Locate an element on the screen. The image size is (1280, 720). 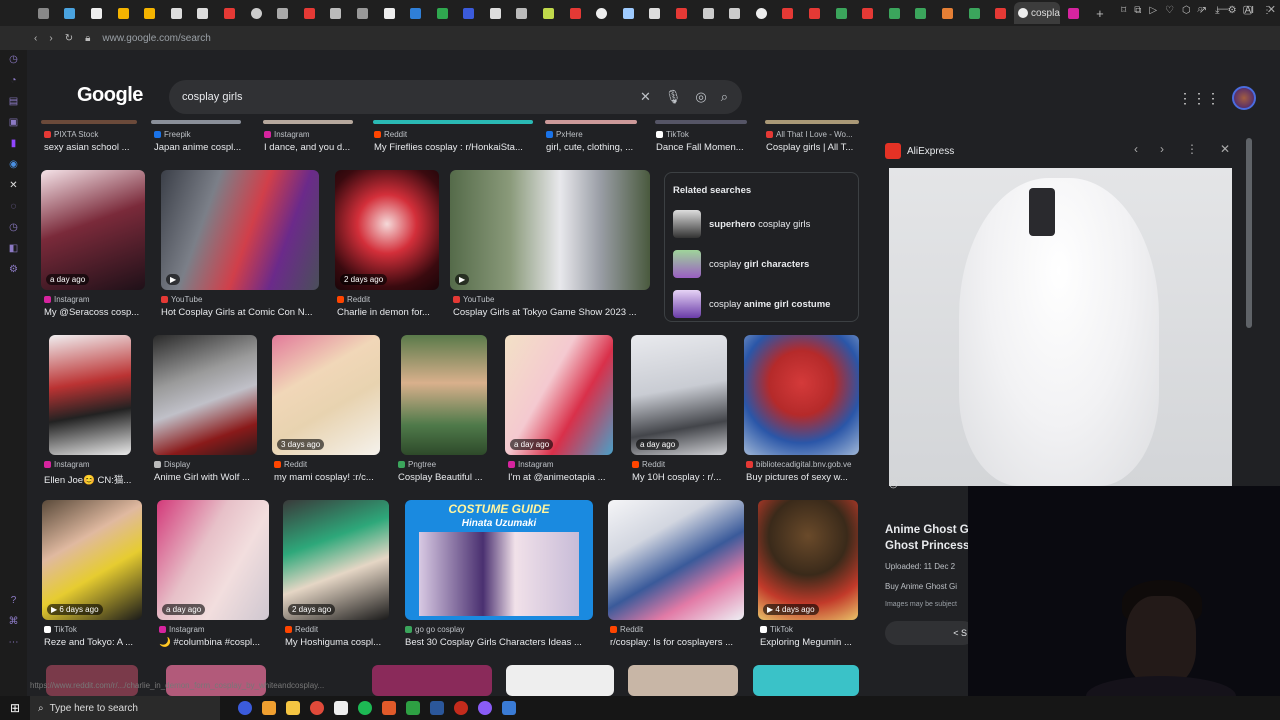
sidebar-icon: ◌ is located at coordinates (14, 206).